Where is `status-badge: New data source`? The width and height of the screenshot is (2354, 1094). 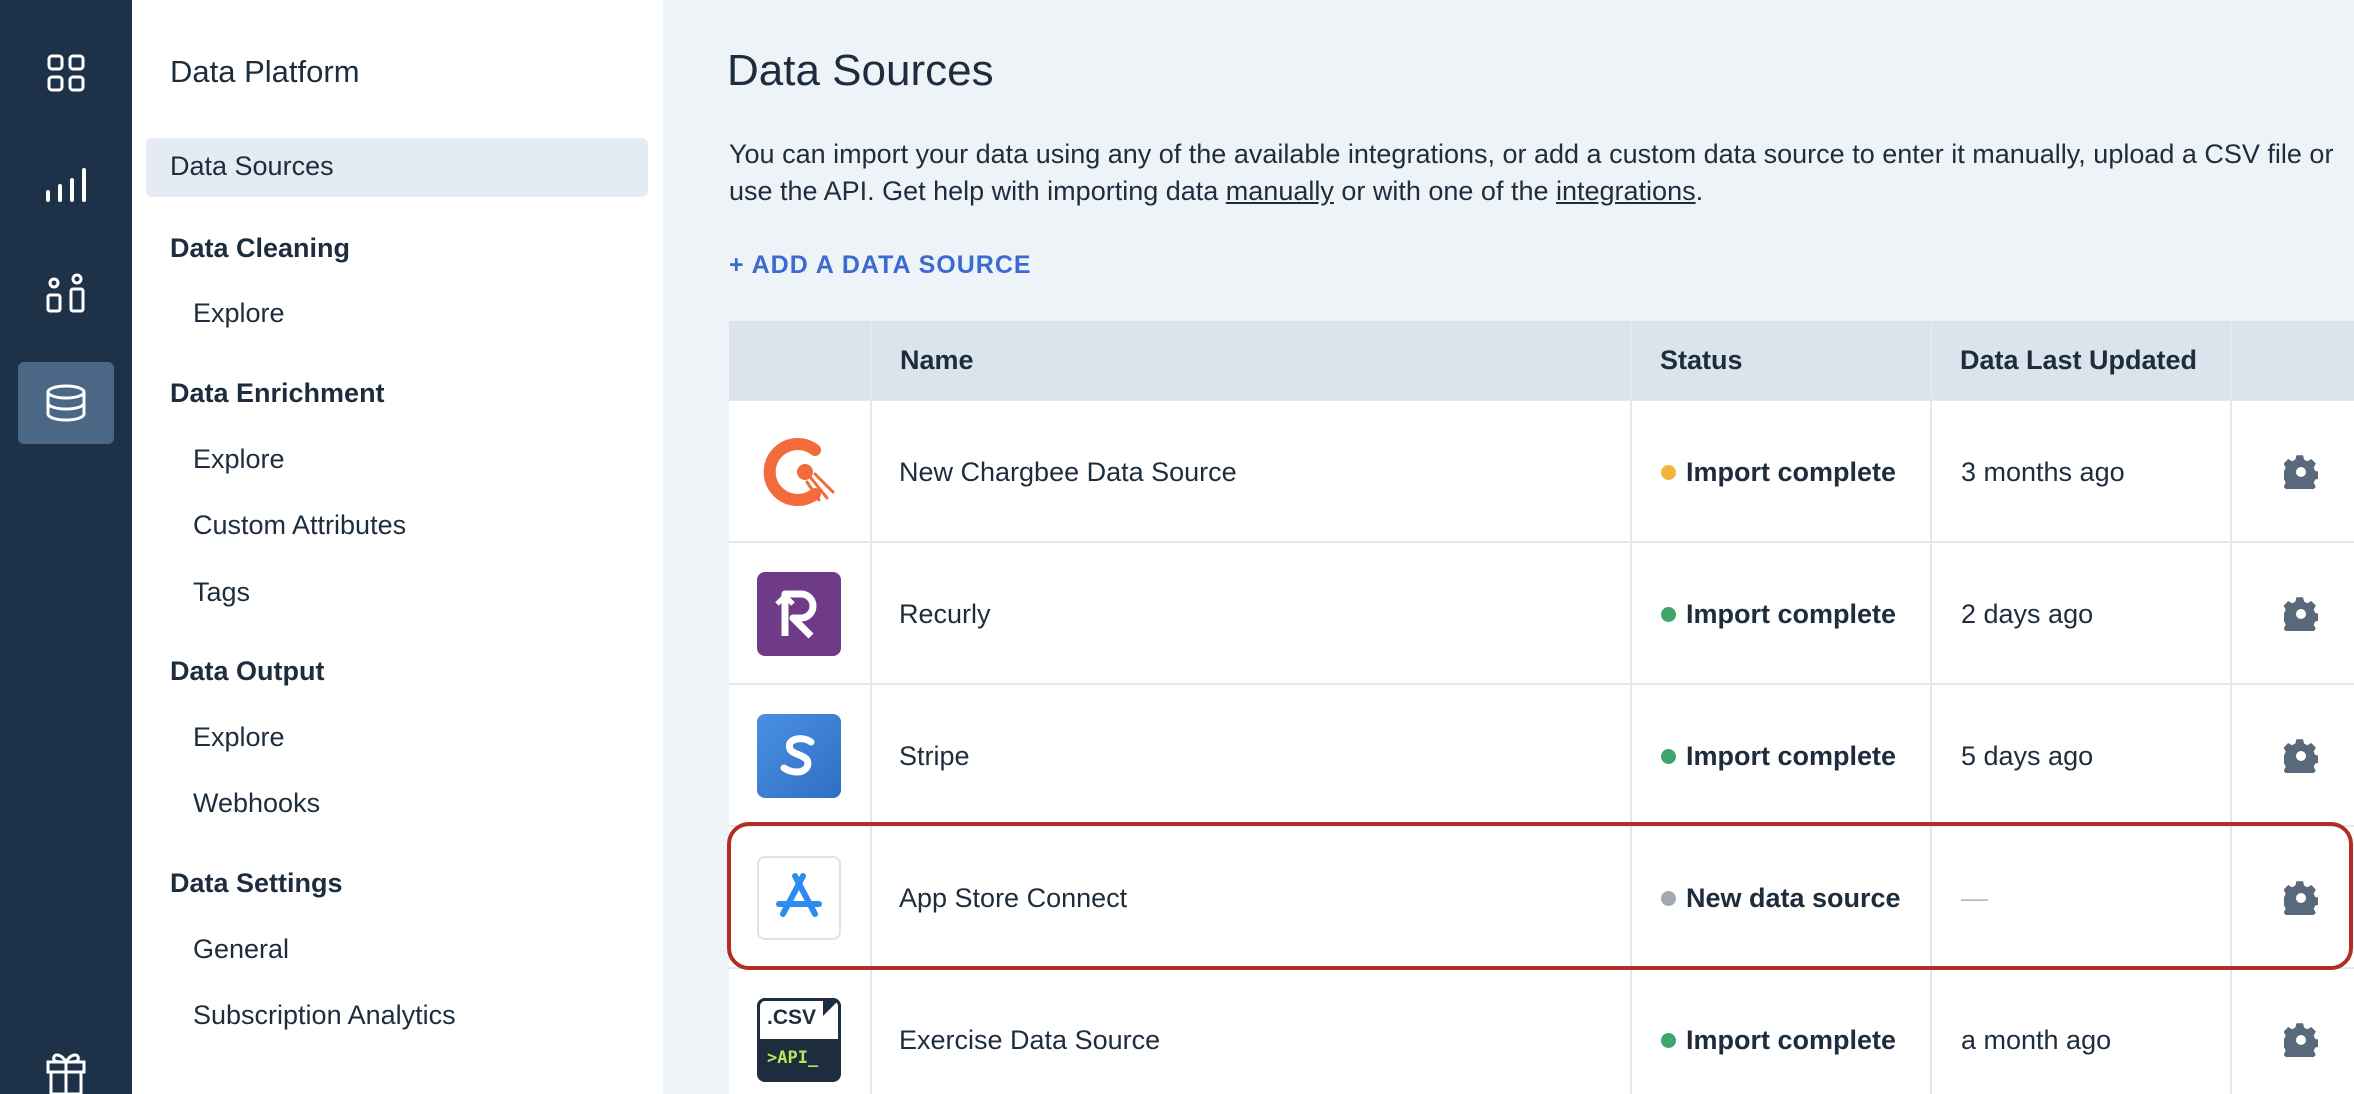
status-badge: New data source is located at coordinates (1781, 898).